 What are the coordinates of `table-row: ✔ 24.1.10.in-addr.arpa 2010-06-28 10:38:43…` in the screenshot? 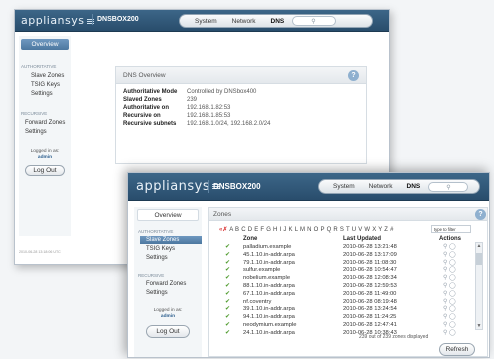 It's located at (345, 334).